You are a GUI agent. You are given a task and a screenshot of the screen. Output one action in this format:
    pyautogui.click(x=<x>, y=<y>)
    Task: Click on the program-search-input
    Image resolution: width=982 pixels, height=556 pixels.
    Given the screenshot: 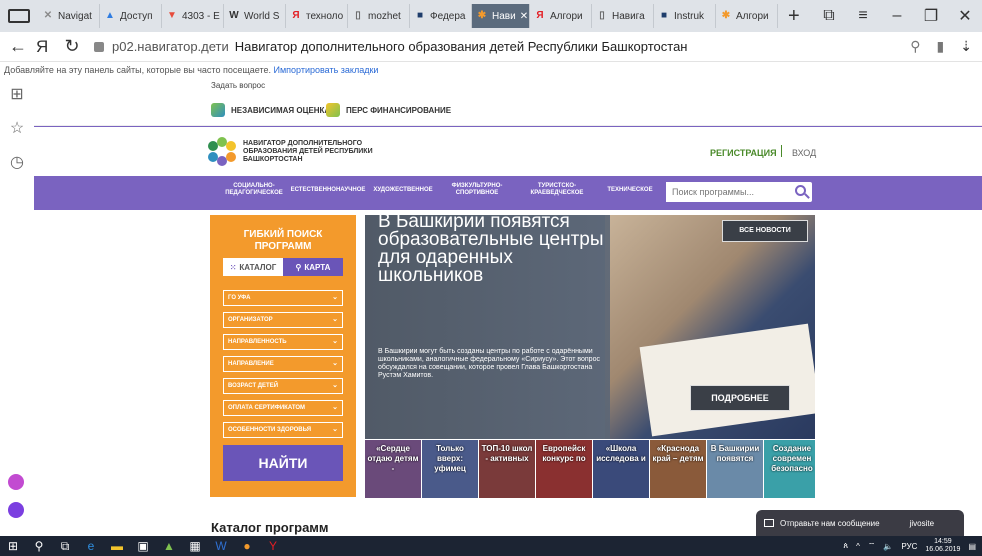 What is the action you would take?
    pyautogui.click(x=726, y=192)
    